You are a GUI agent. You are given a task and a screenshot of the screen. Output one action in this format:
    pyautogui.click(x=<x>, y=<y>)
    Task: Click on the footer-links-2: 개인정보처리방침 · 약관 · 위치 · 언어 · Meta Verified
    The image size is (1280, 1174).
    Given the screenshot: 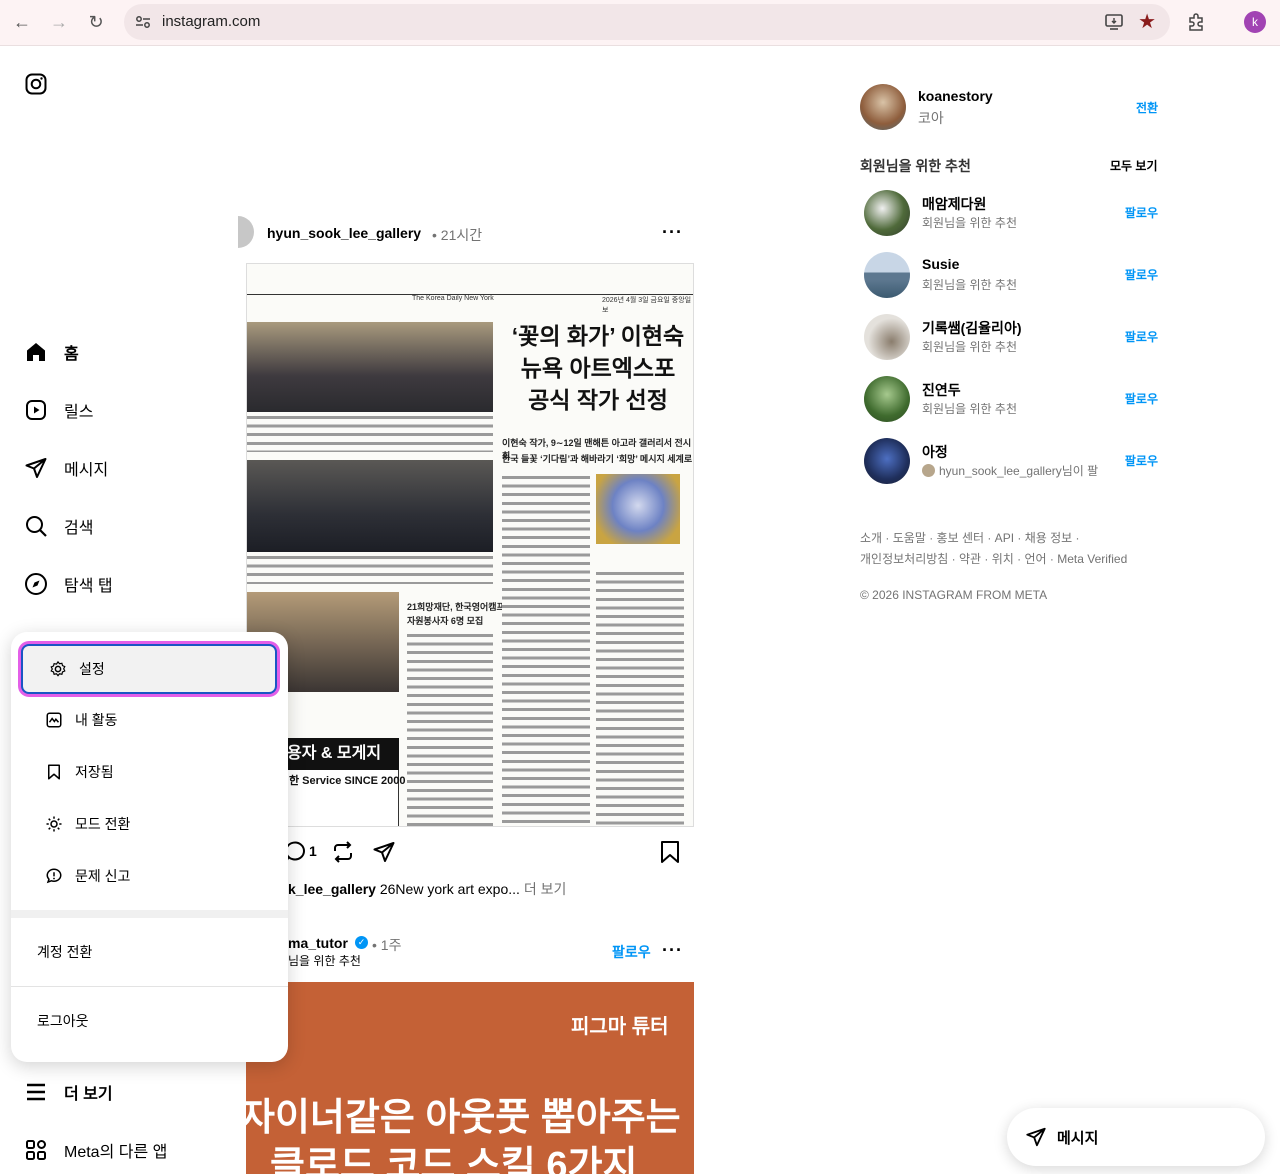 What is the action you would take?
    pyautogui.click(x=993, y=558)
    